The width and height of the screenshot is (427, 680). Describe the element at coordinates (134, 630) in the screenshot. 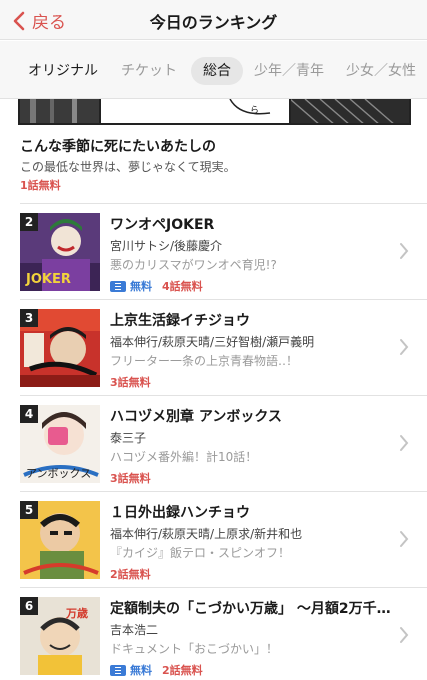

I see `comic-author: 吉本浩二` at that location.